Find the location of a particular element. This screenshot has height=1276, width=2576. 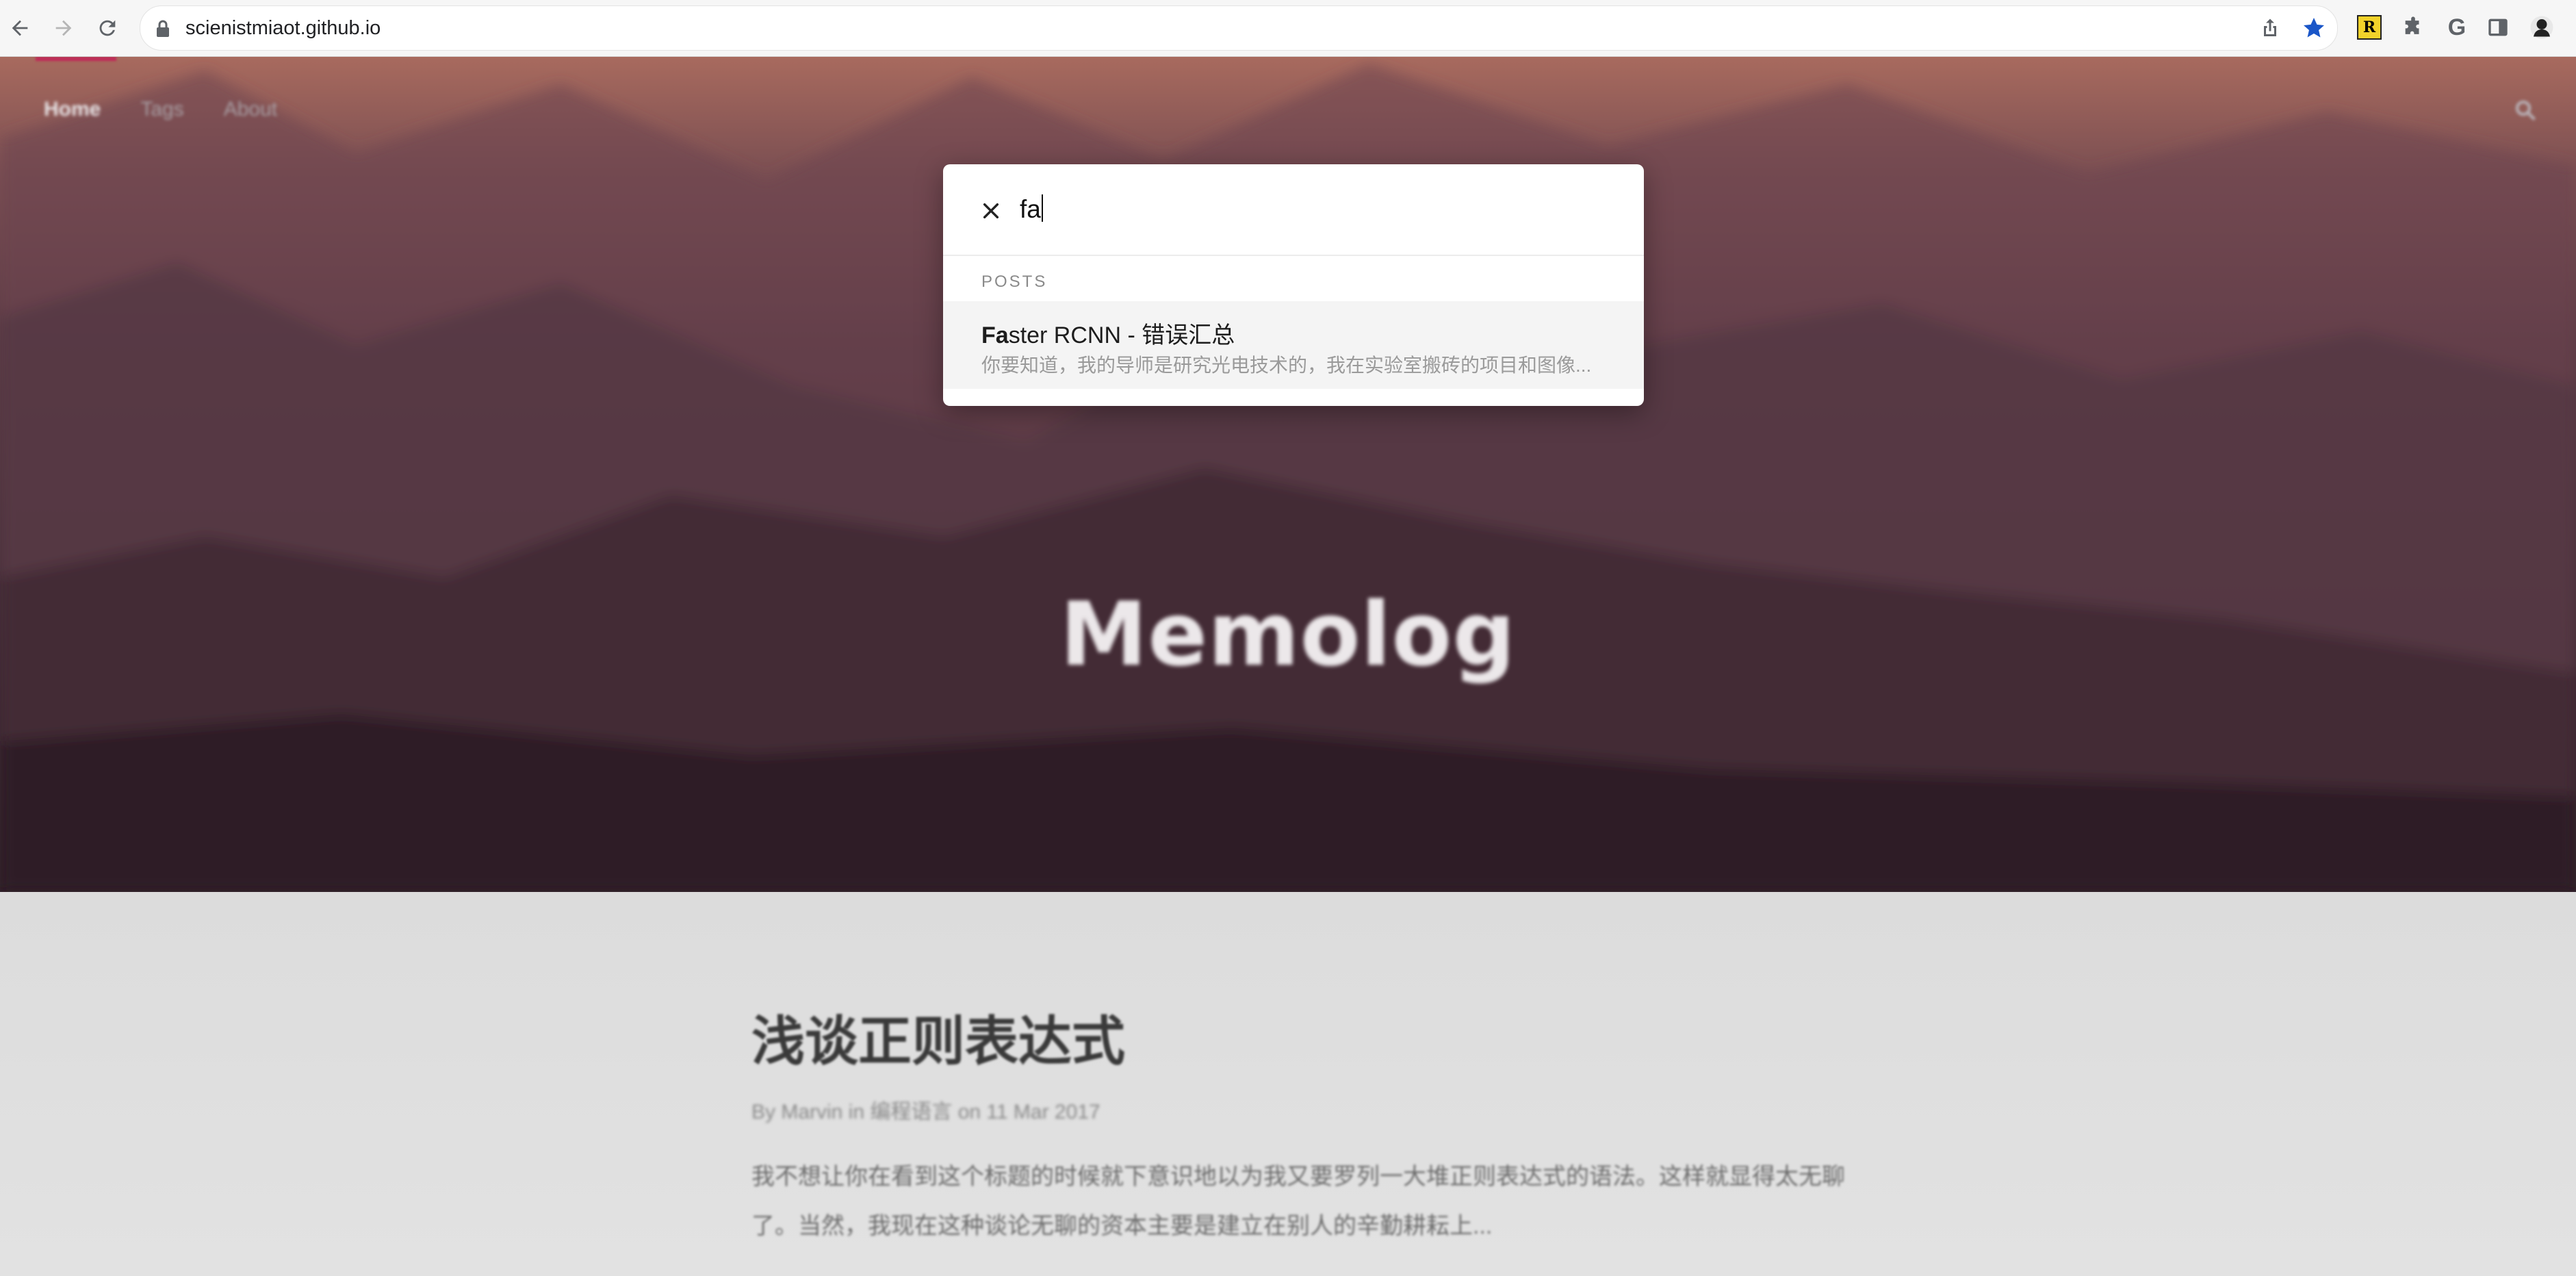

forward-button is located at coordinates (63, 28).